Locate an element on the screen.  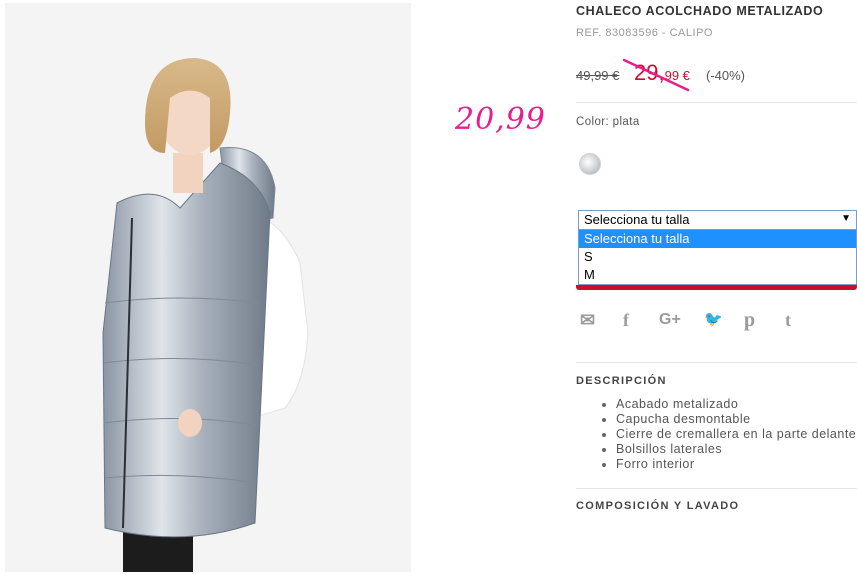
google-plus-icon: G+ is located at coordinates (670, 320).